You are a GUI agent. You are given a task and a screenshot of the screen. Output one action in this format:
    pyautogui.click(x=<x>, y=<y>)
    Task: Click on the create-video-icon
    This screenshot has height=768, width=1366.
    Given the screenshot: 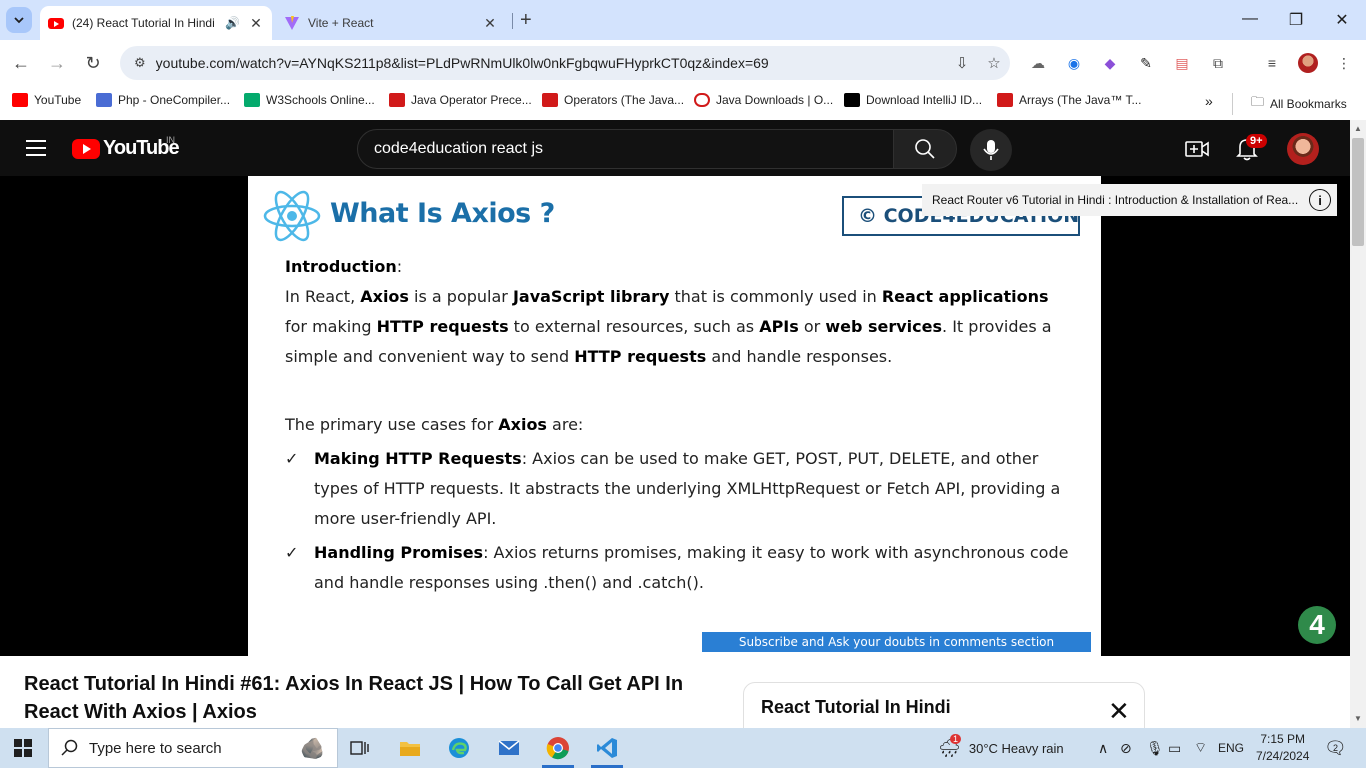 What is the action you would take?
    pyautogui.click(x=1197, y=149)
    